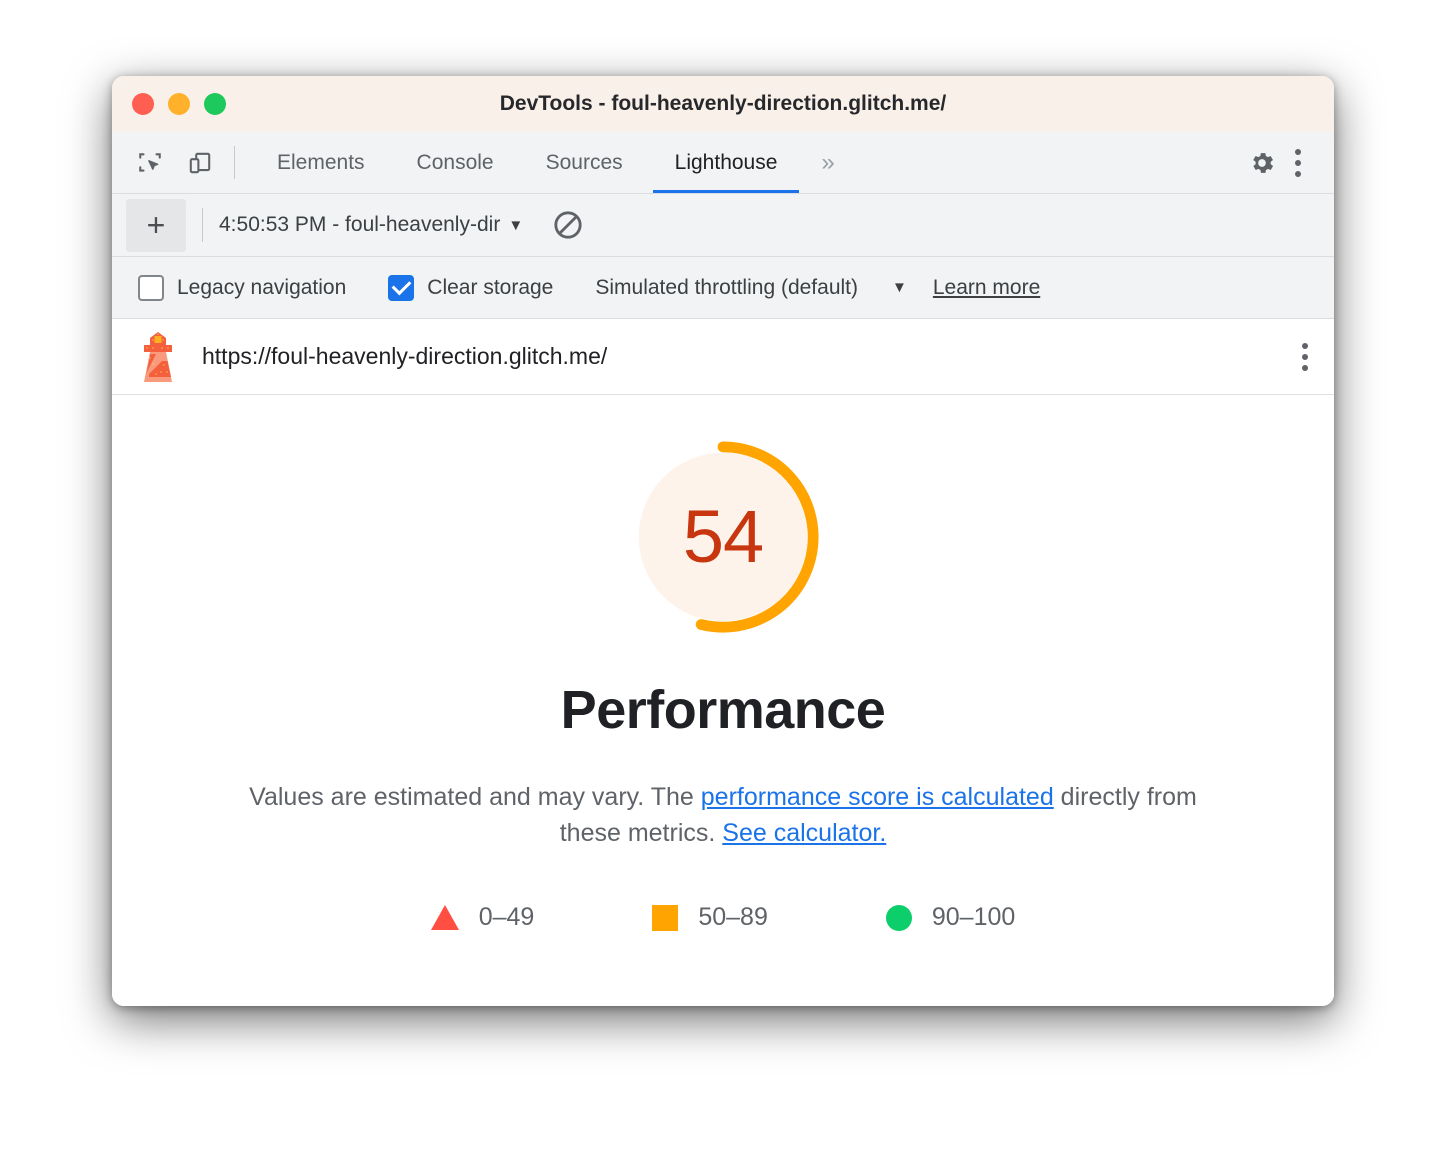 The height and width of the screenshot is (1156, 1446). What do you see at coordinates (726, 287) in the screenshot?
I see `throttling-value: Simulated throttling (default)` at bounding box center [726, 287].